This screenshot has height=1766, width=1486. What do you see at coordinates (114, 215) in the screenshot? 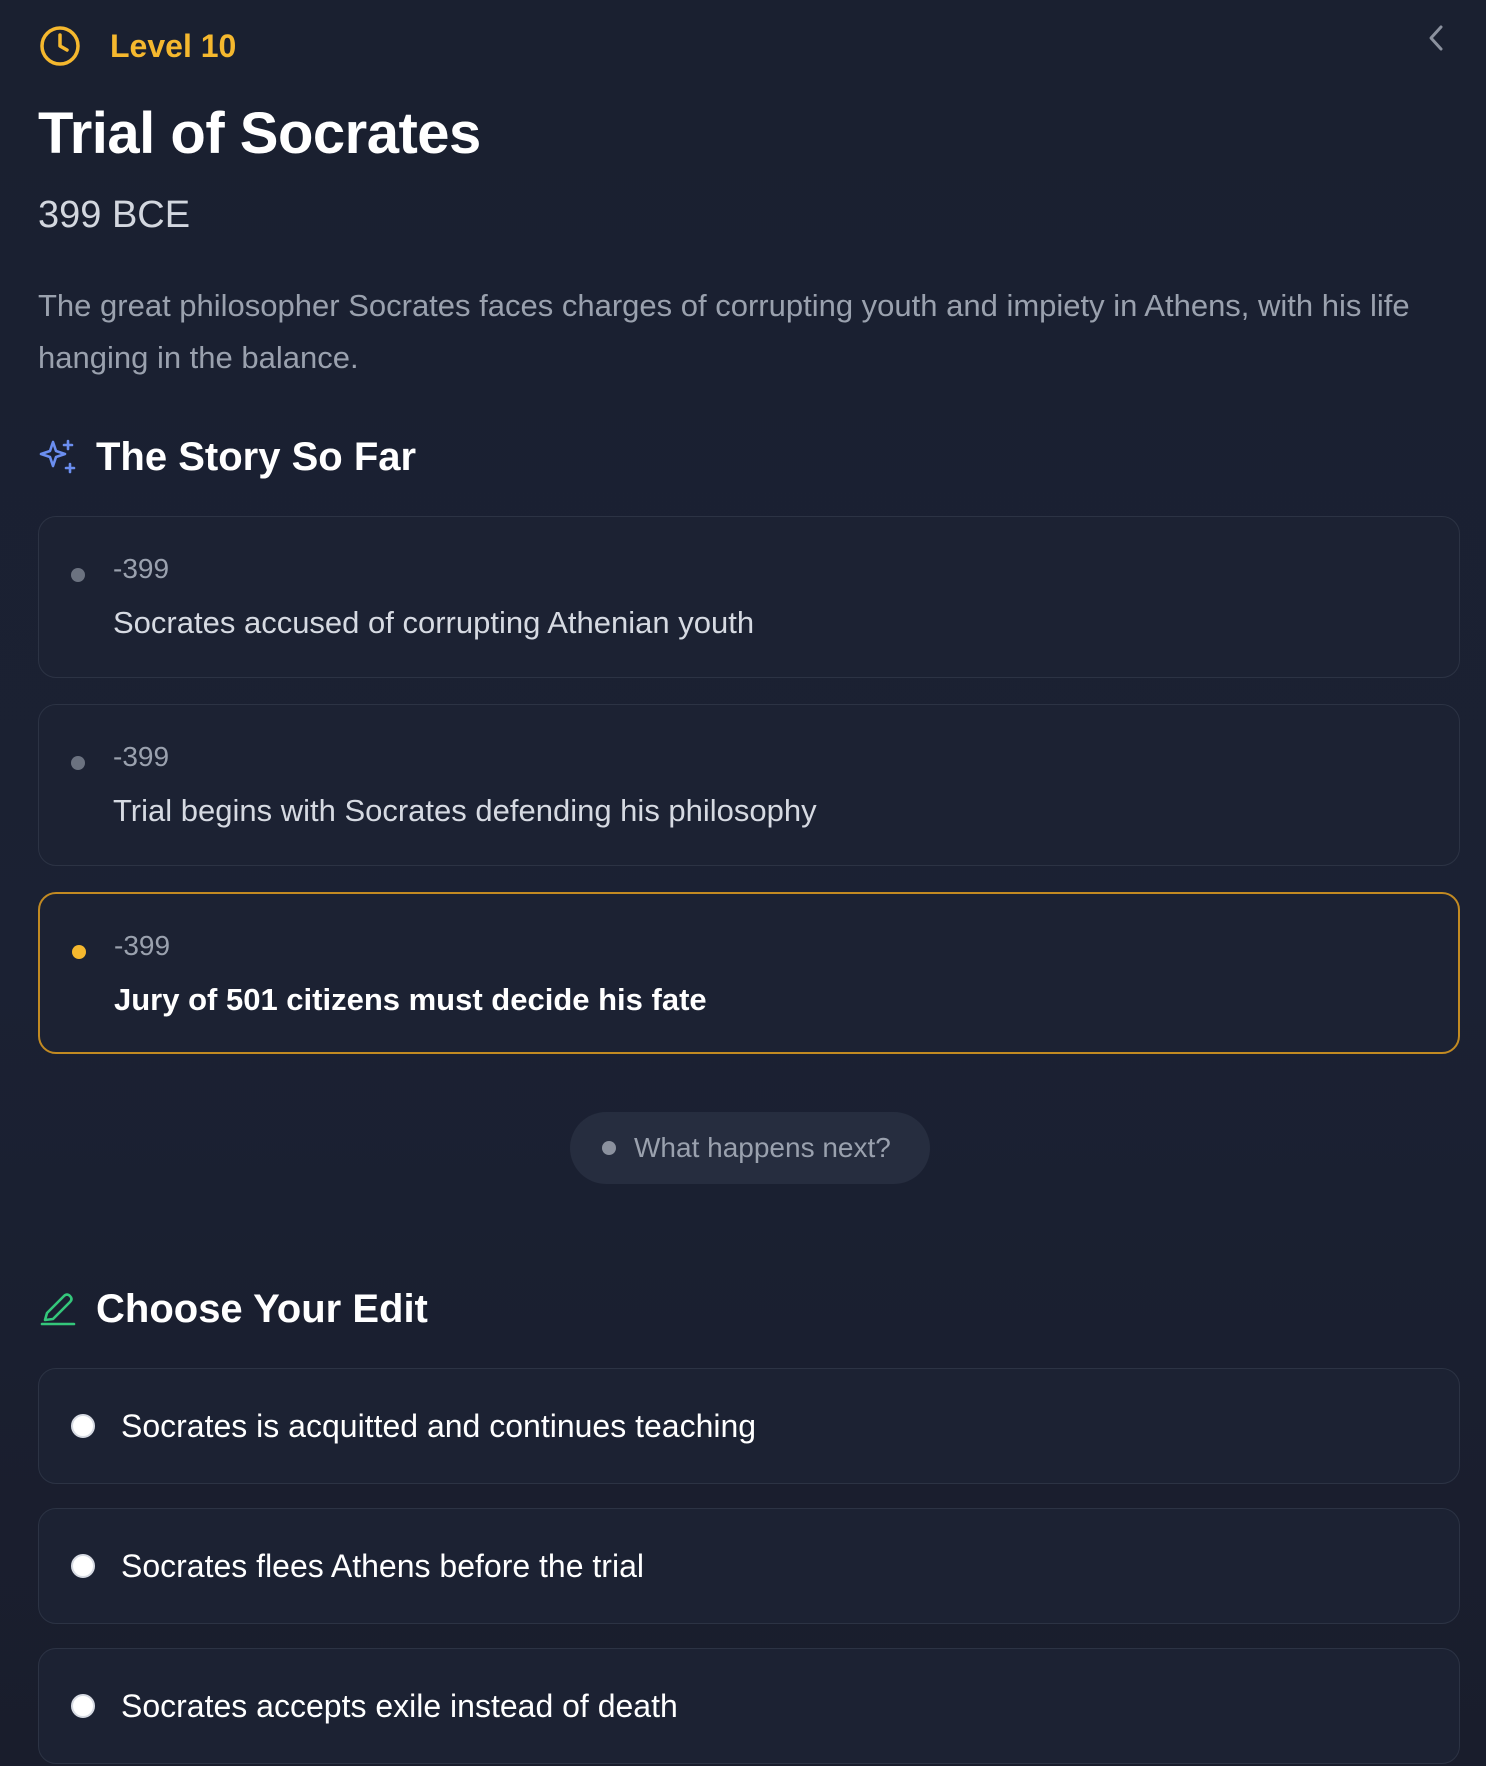
I see `page-date: 399 BCE` at bounding box center [114, 215].